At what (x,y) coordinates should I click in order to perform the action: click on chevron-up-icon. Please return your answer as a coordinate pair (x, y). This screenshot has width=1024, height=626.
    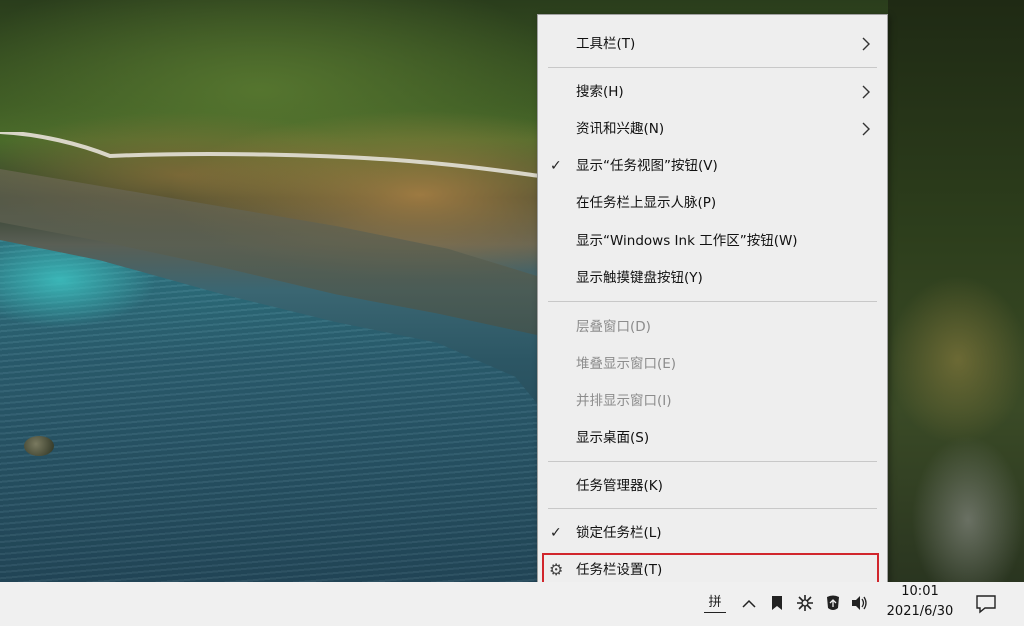
    Looking at the image, I should click on (749, 603).